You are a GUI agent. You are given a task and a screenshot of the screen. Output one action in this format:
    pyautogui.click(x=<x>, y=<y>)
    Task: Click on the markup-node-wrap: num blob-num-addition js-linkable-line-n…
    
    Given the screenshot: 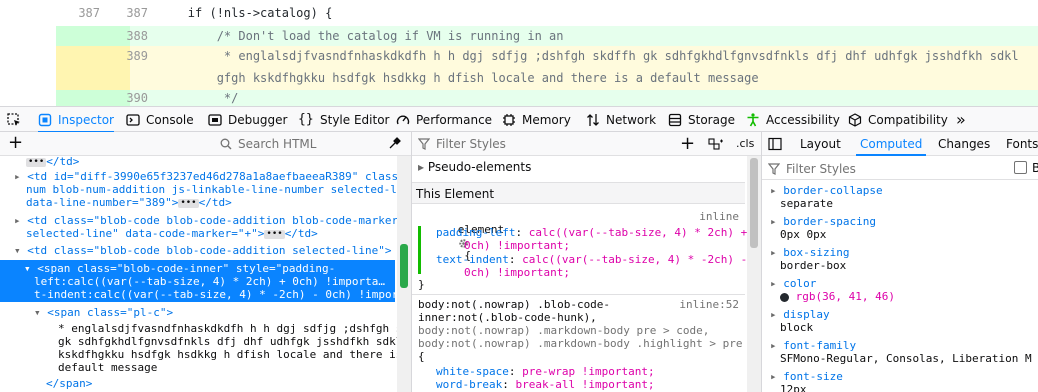 What is the action you would take?
    pyautogui.click(x=219, y=189)
    